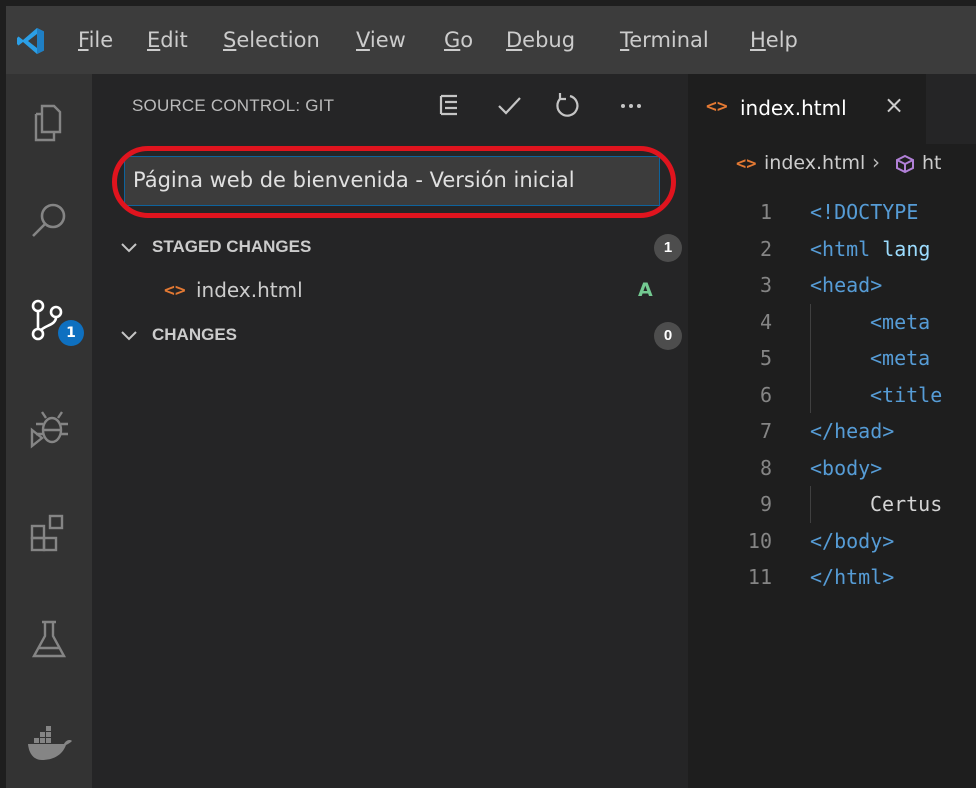 This screenshot has height=788, width=976. I want to click on staged-file-name: index.html, so click(249, 290).